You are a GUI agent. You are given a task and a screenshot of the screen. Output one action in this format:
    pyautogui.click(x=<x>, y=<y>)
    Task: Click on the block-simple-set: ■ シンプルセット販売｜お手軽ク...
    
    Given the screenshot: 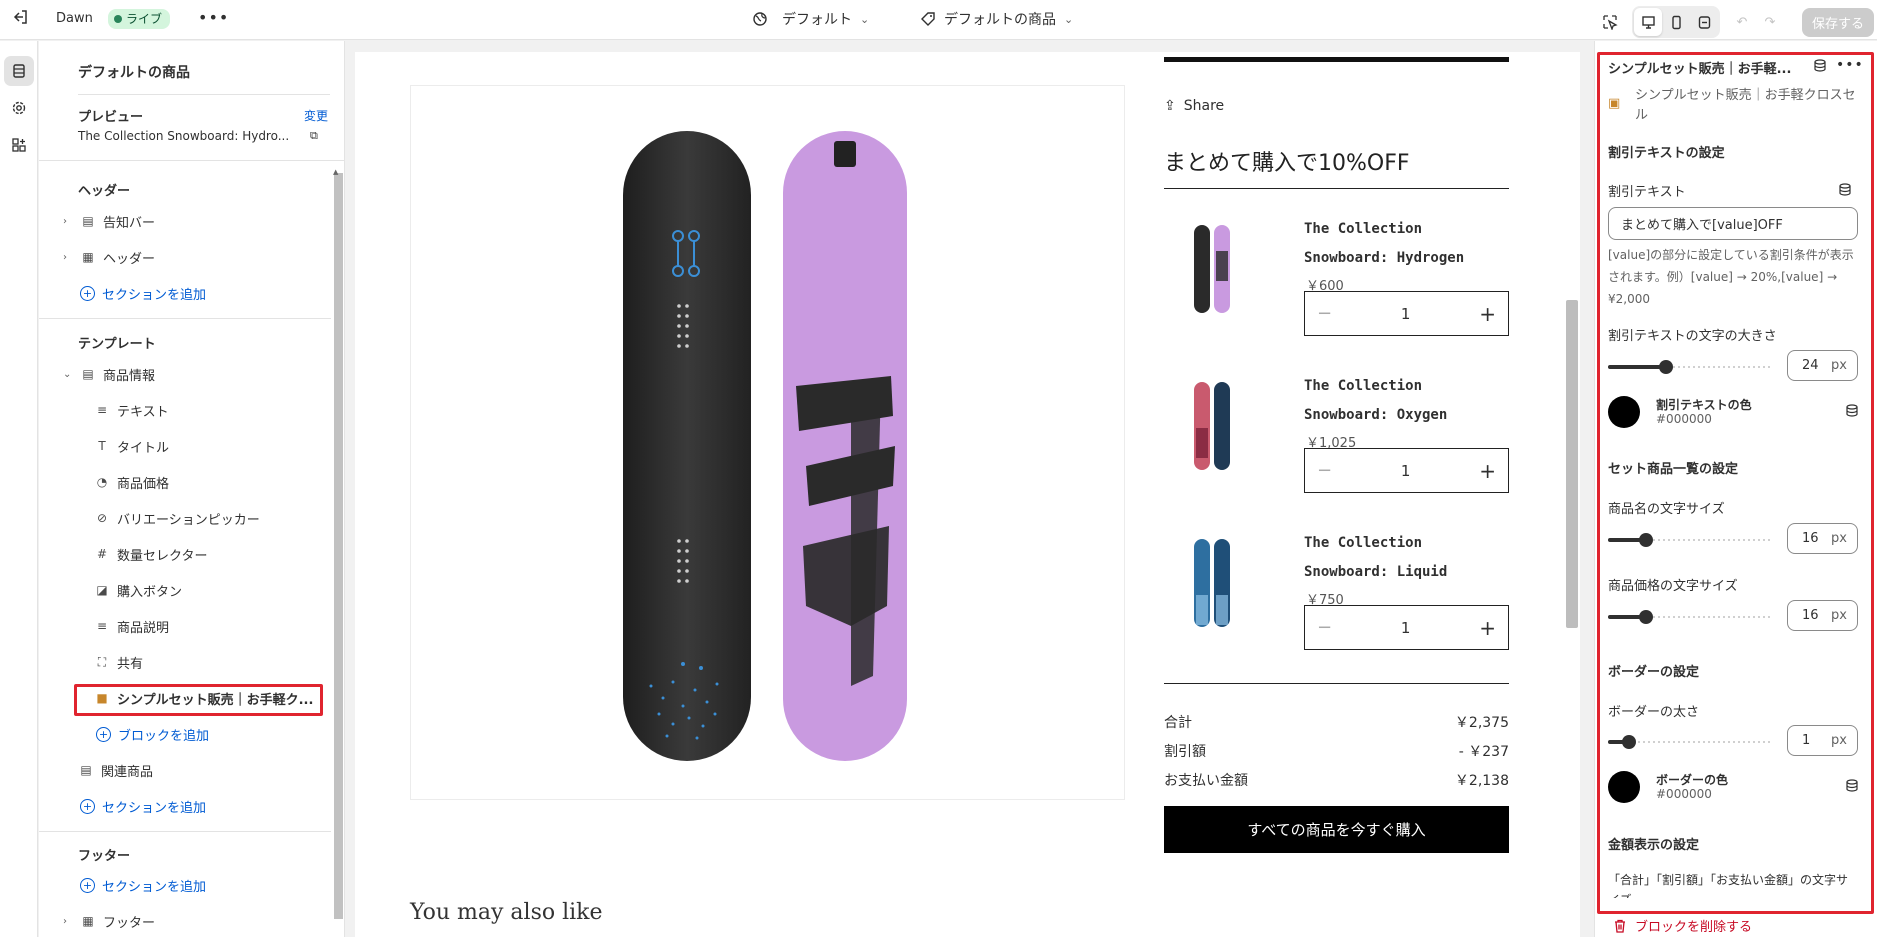 What is the action you would take?
    pyautogui.click(x=203, y=698)
    